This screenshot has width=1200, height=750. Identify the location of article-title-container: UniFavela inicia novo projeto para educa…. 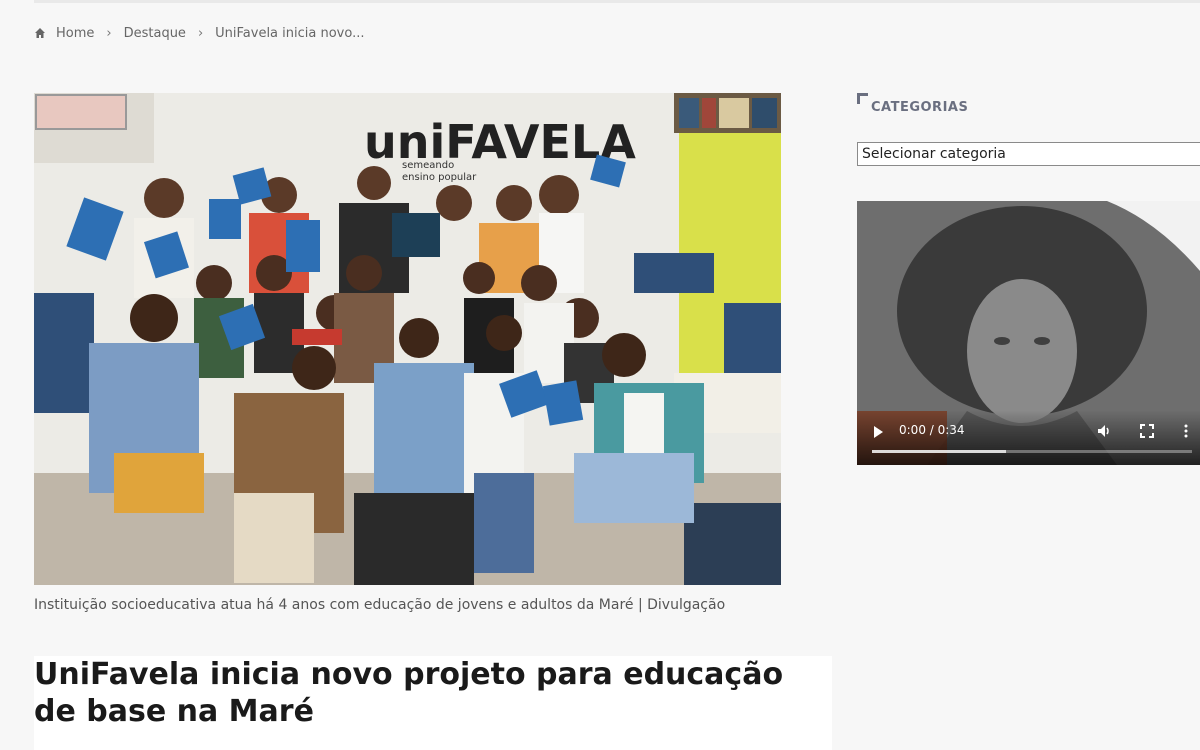
(433, 703).